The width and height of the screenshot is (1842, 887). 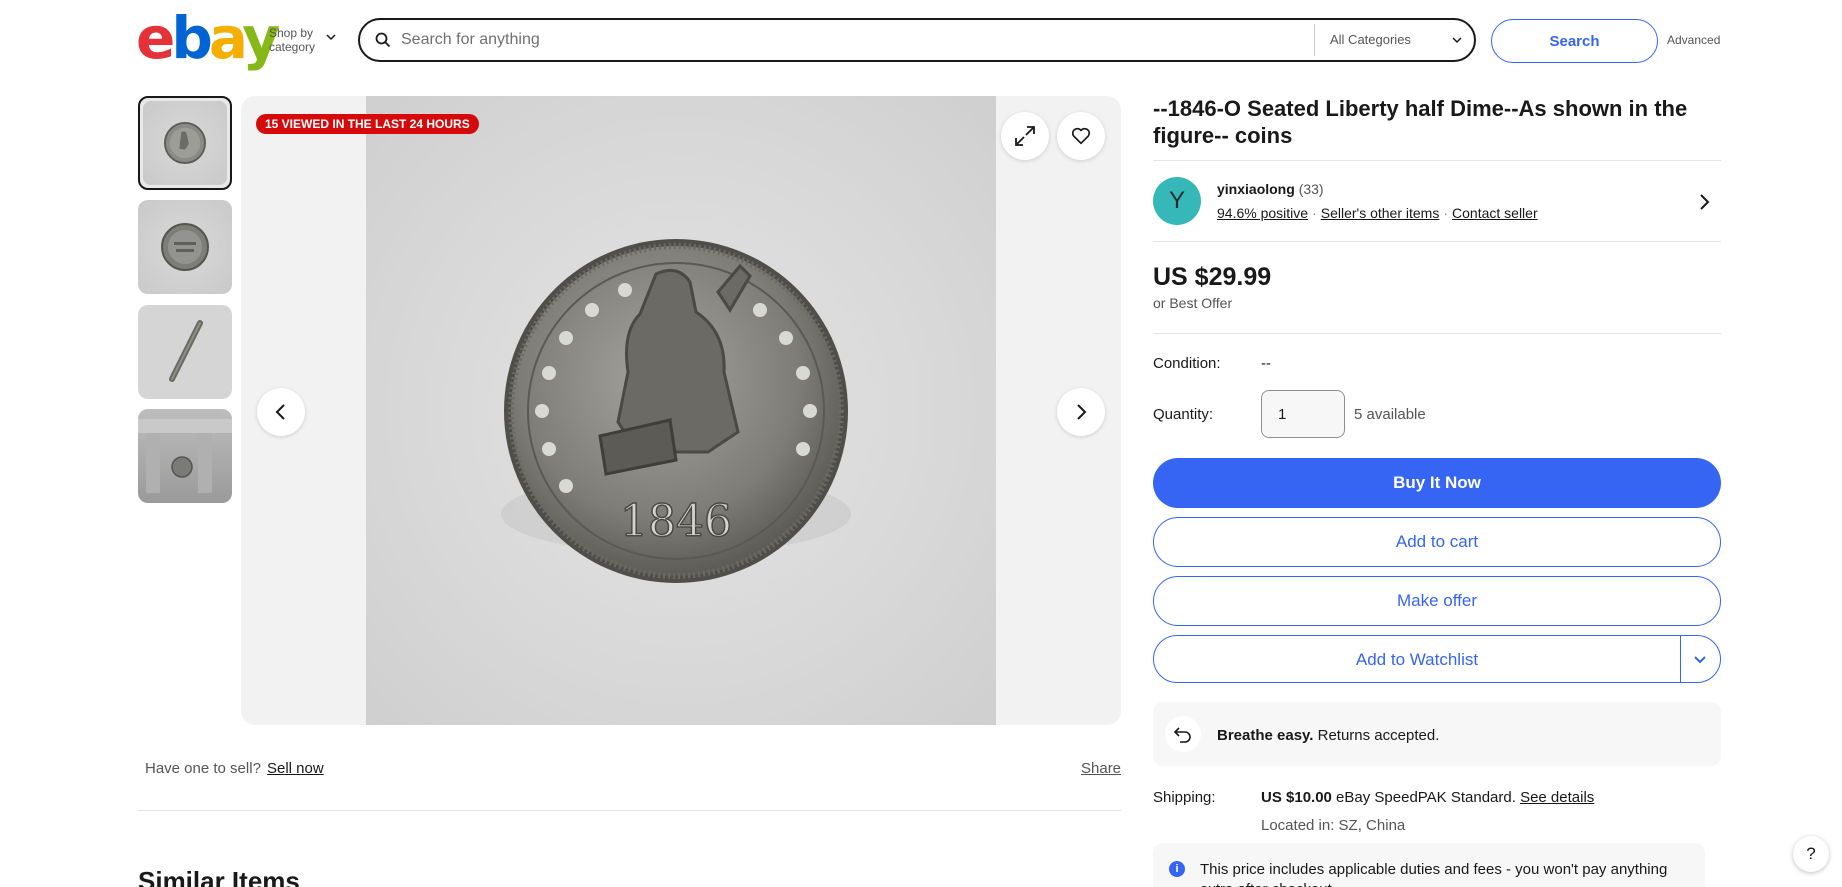 What do you see at coordinates (1212, 277) in the screenshot?
I see `price: US $29.99` at bounding box center [1212, 277].